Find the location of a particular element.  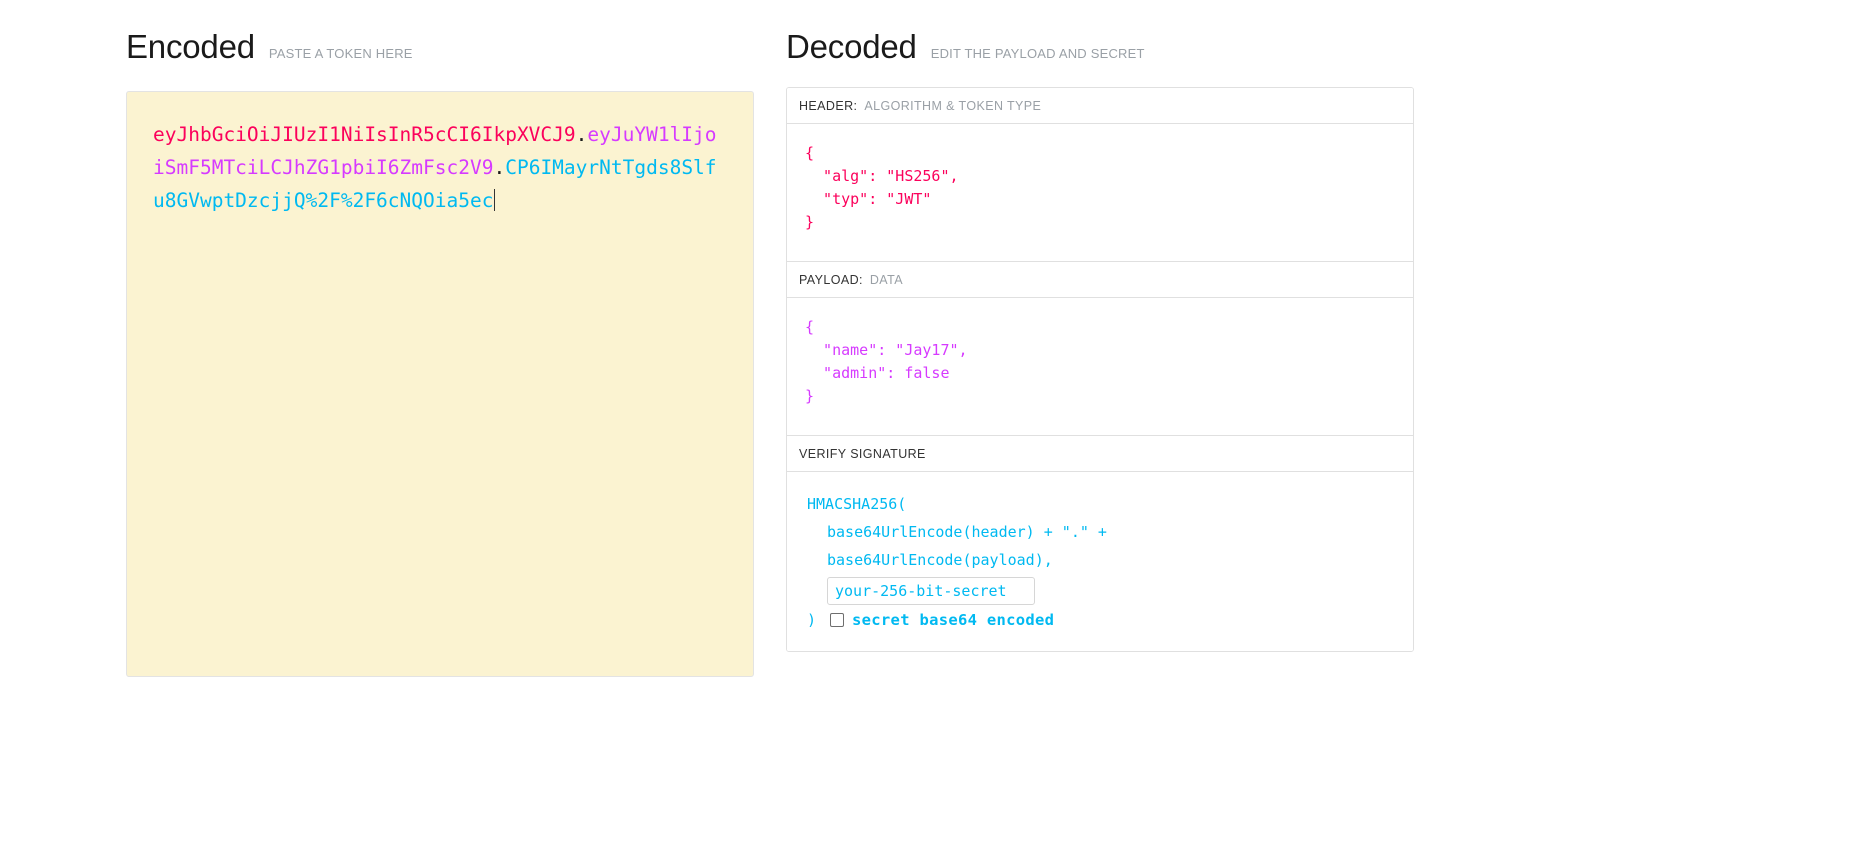

base64-payload-line: base64UrlEncode(payload), is located at coordinates (940, 560).